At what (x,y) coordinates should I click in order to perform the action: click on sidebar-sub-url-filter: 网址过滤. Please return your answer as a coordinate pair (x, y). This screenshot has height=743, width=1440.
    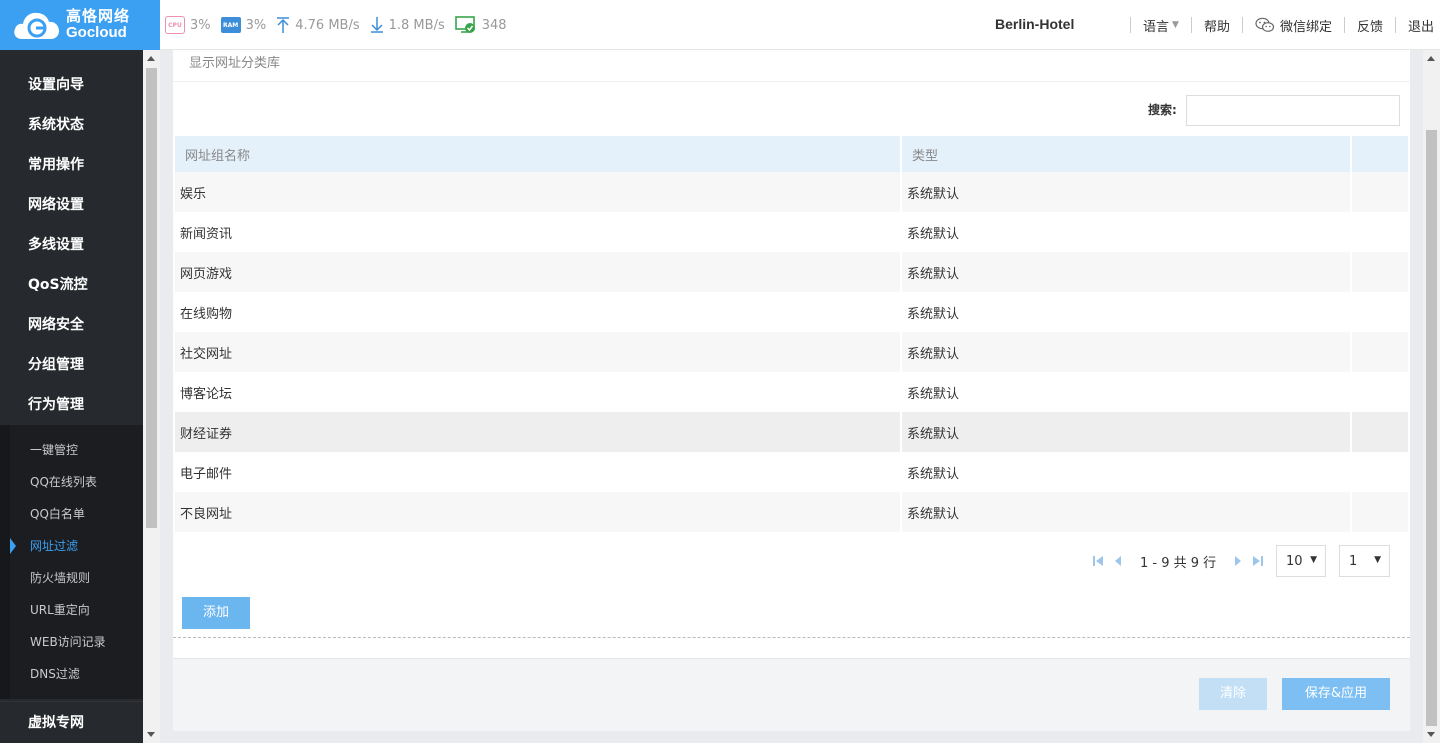
    Looking at the image, I should click on (71, 546).